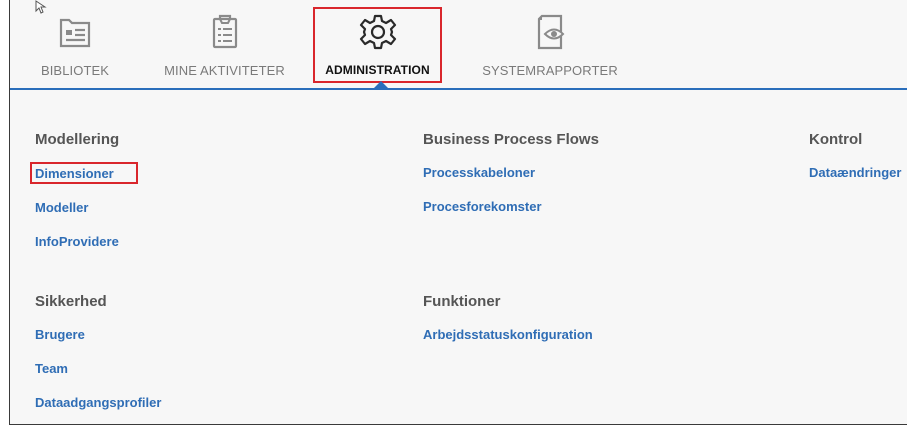 This screenshot has width=907, height=432. Describe the element at coordinates (224, 70) in the screenshot. I see `nav-label-mine-aktiviteter: MINE AKTIVITETER` at that location.